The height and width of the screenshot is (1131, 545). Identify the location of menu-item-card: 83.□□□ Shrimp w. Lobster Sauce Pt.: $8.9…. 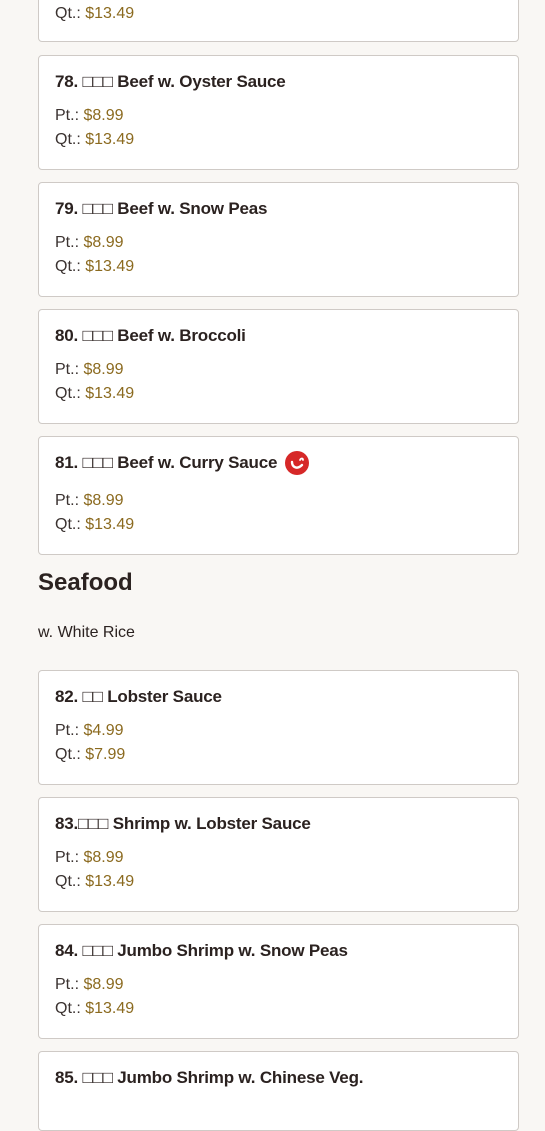
(278, 854).